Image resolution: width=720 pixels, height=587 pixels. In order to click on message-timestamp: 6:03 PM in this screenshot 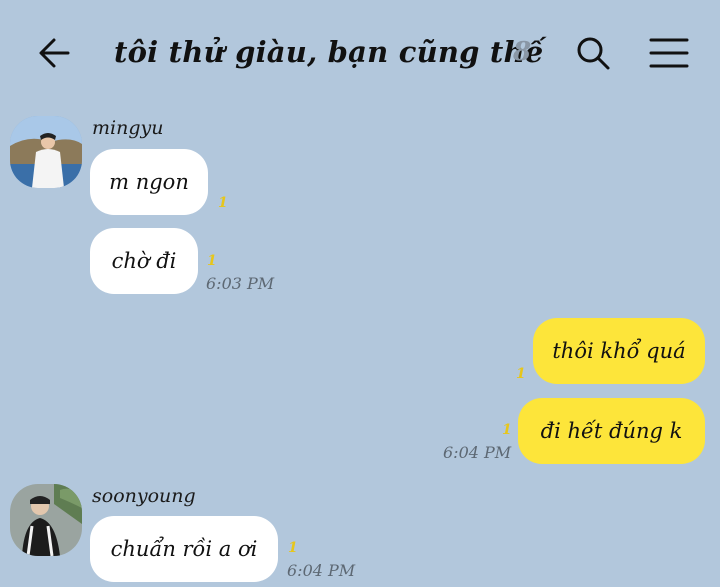, I will do `click(240, 283)`.